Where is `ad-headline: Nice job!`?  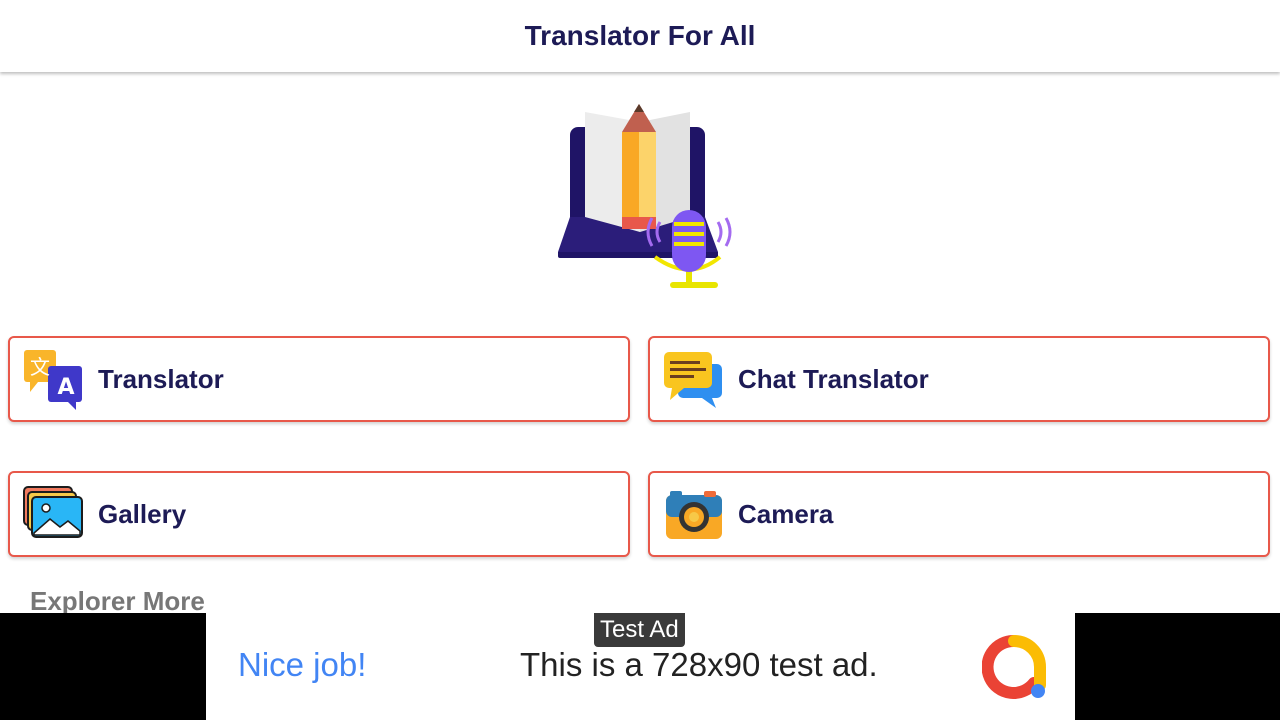 ad-headline: Nice job! is located at coordinates (302, 664).